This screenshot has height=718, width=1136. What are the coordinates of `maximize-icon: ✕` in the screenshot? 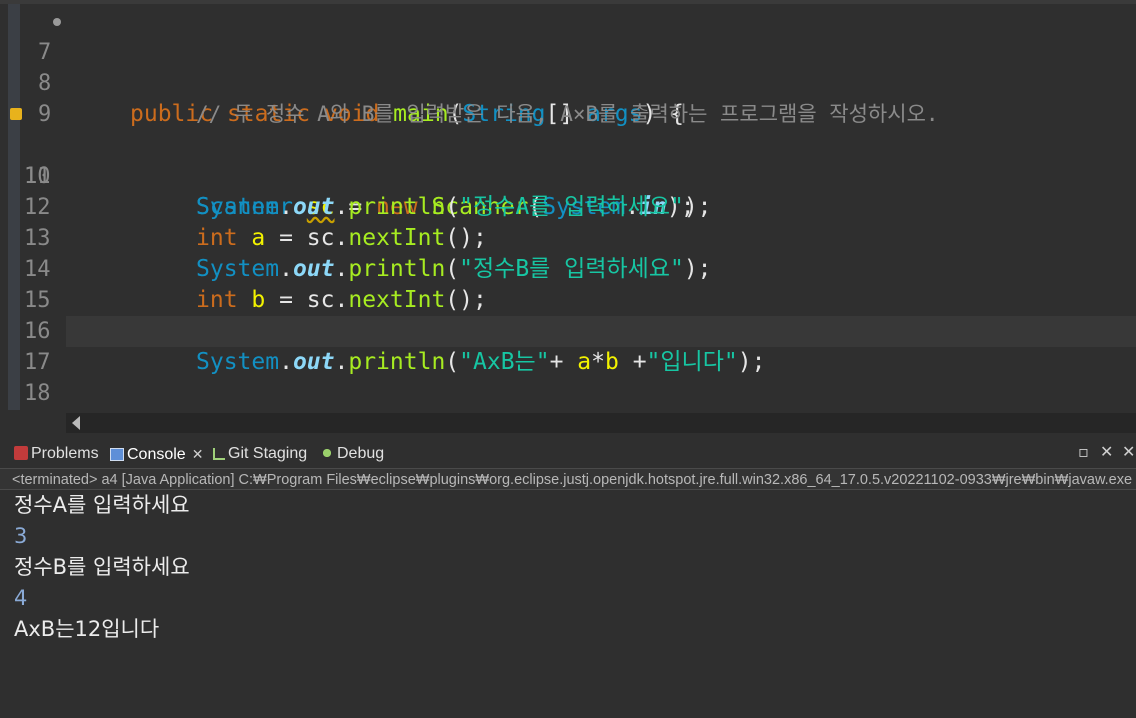 It's located at (1106, 451).